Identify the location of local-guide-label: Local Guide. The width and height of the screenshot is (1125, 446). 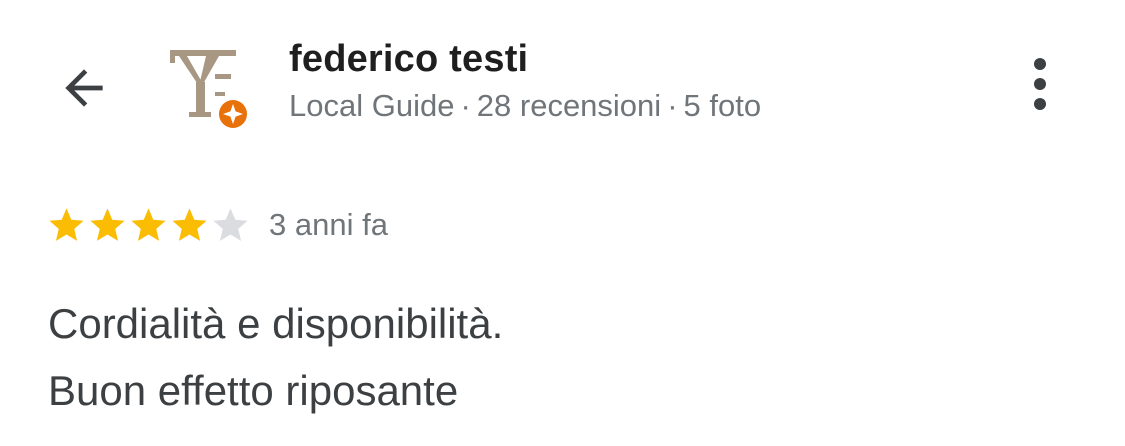
(372, 105).